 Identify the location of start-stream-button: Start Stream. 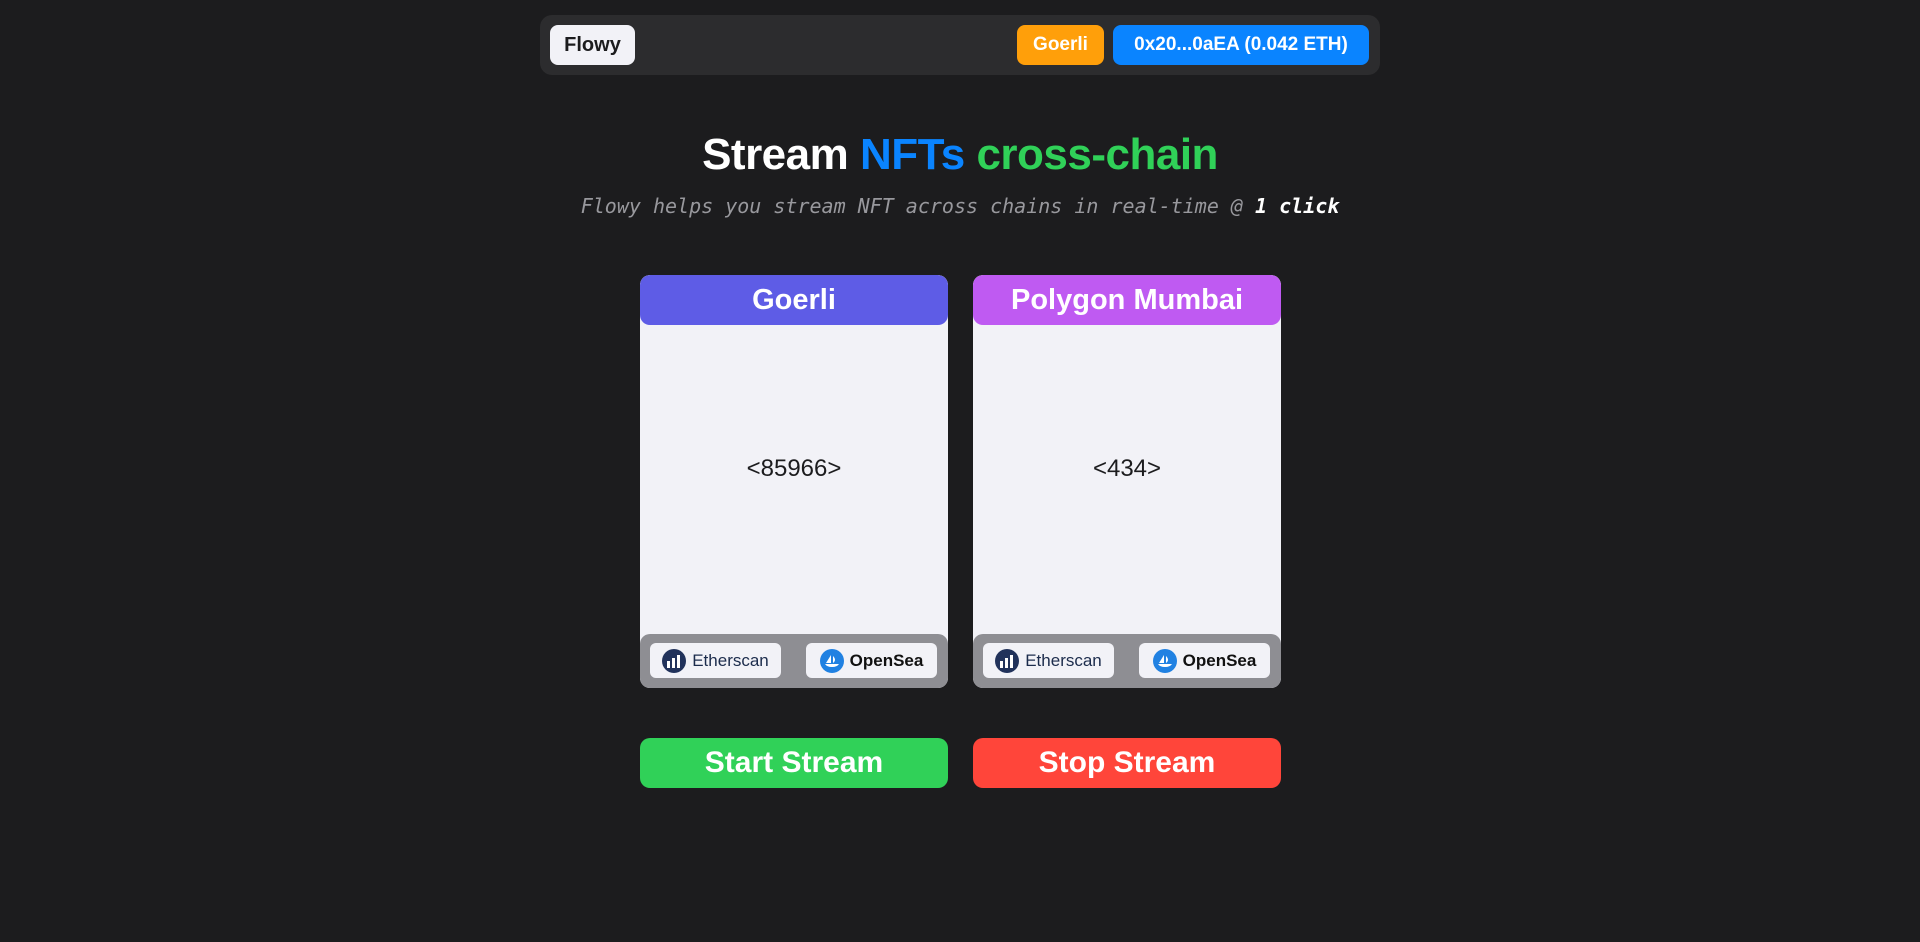
(794, 763).